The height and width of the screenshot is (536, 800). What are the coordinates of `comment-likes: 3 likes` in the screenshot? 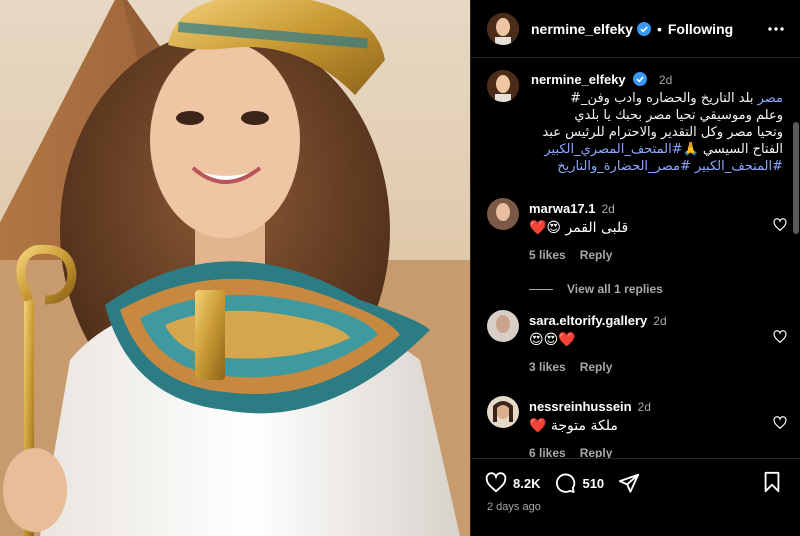 It's located at (547, 367).